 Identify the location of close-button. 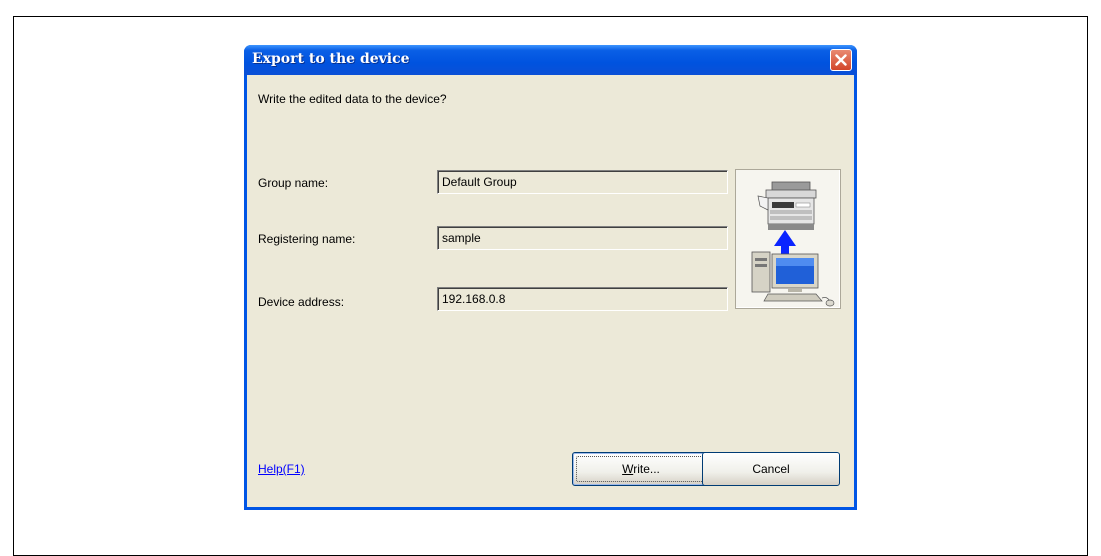
(841, 60).